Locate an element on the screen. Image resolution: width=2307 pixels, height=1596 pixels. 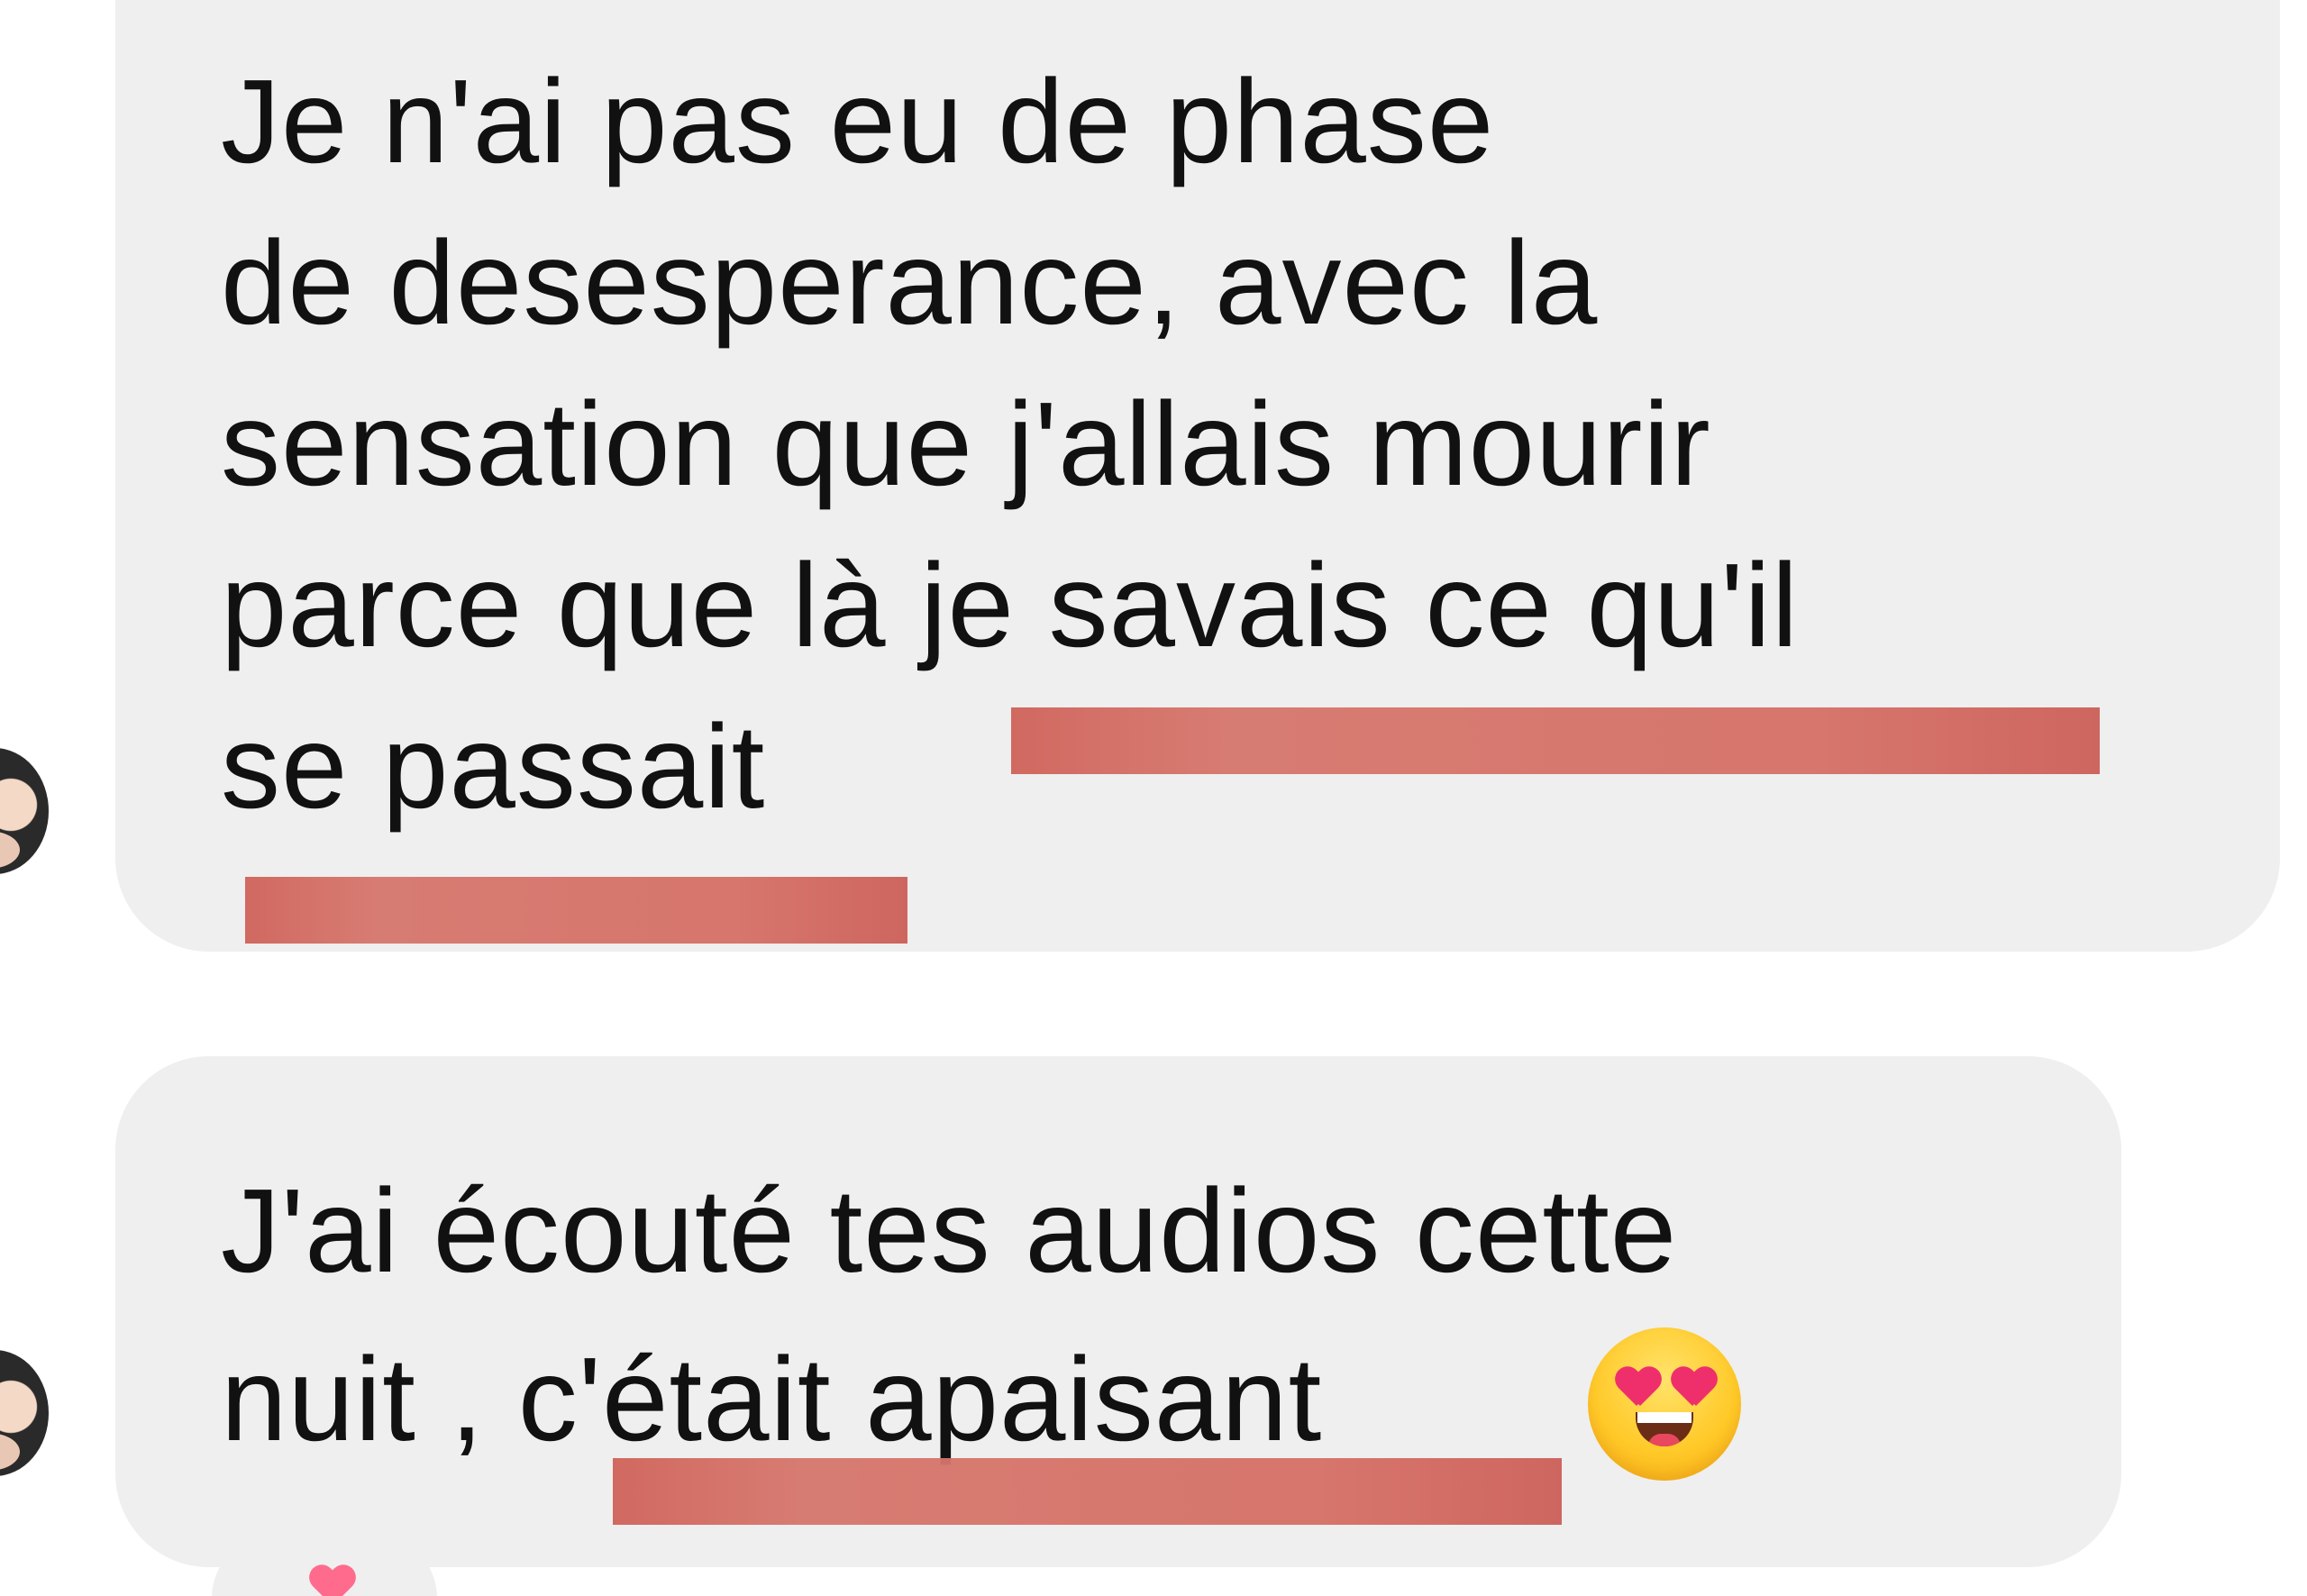
message-1-line-5: se passait is located at coordinates (493, 766).